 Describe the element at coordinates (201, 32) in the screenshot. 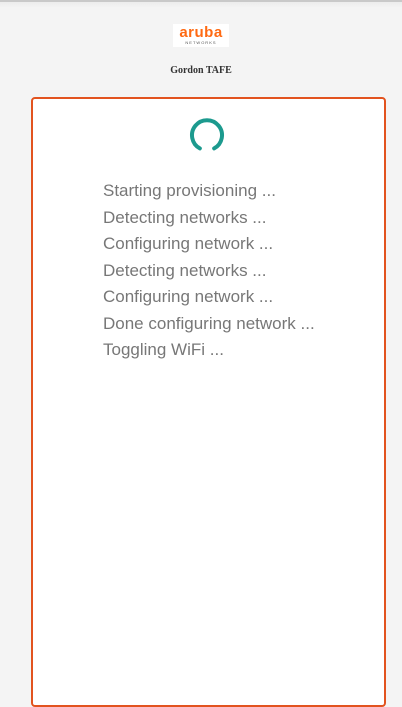

I see `logo-wordmark: aruba` at that location.